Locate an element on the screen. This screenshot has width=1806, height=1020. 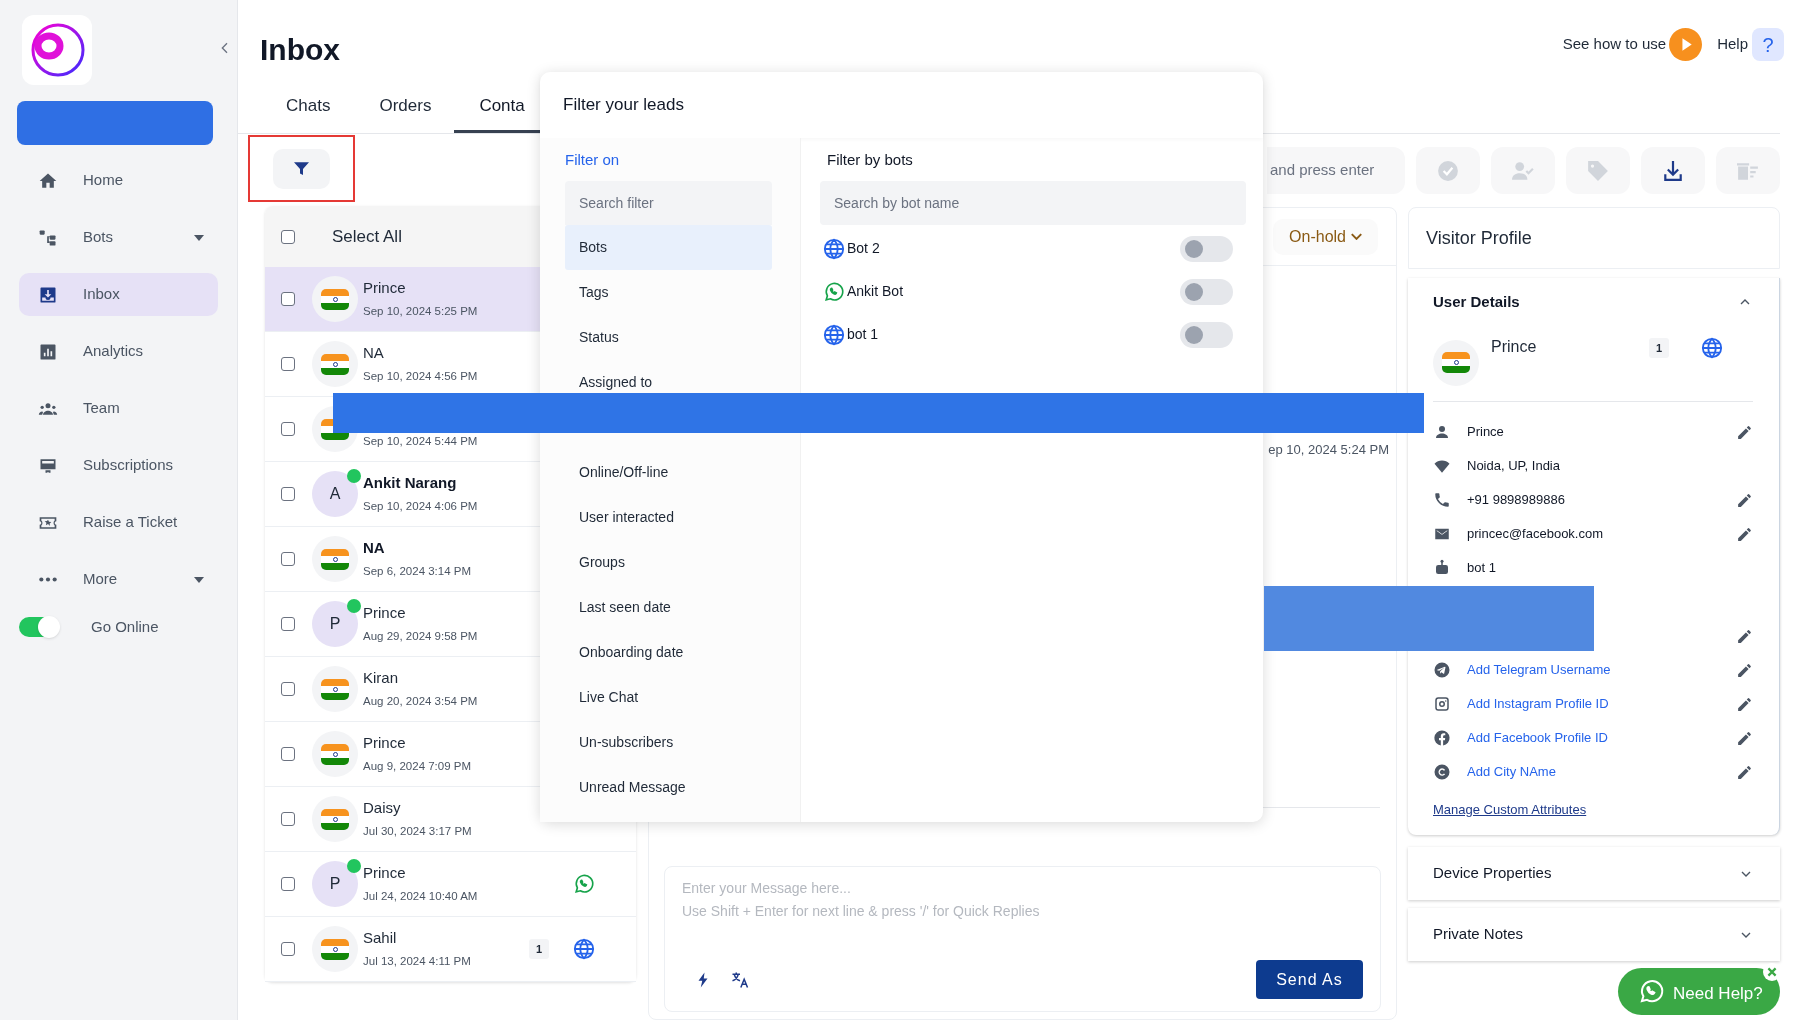
contact-time: Sep 10, 2024 4:56 PM is located at coordinates (420, 376).